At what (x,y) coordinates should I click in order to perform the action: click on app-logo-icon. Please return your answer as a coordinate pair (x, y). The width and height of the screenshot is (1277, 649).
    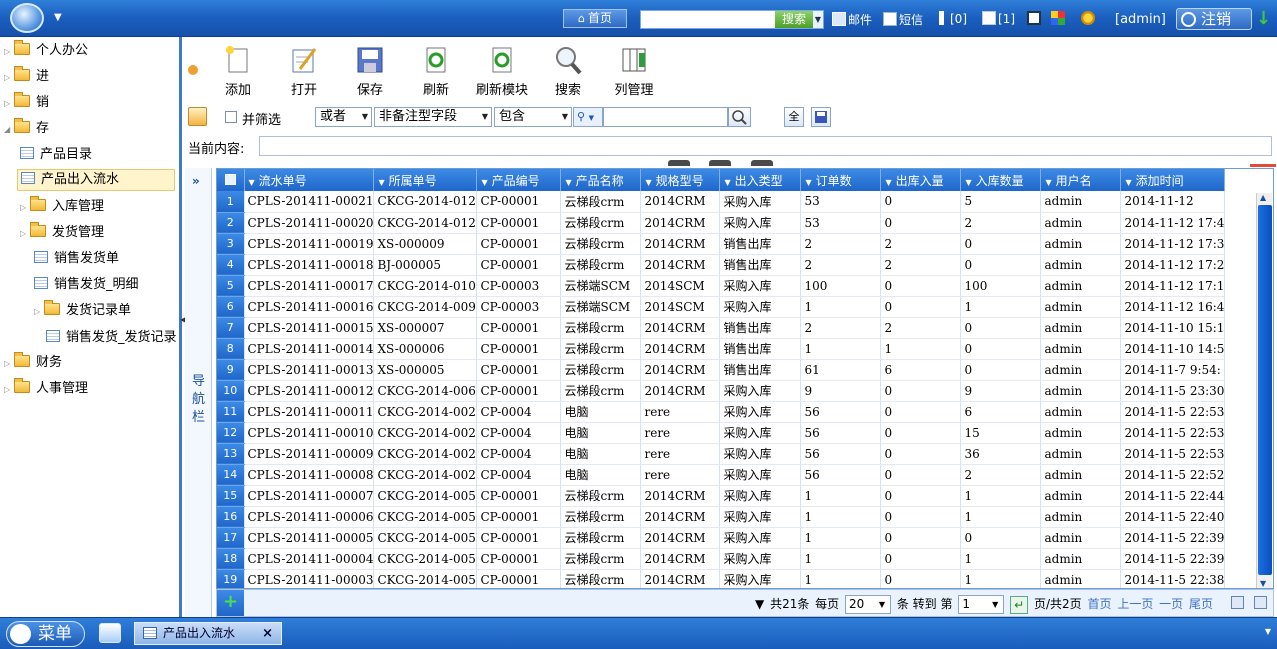
    Looking at the image, I should click on (27, 18).